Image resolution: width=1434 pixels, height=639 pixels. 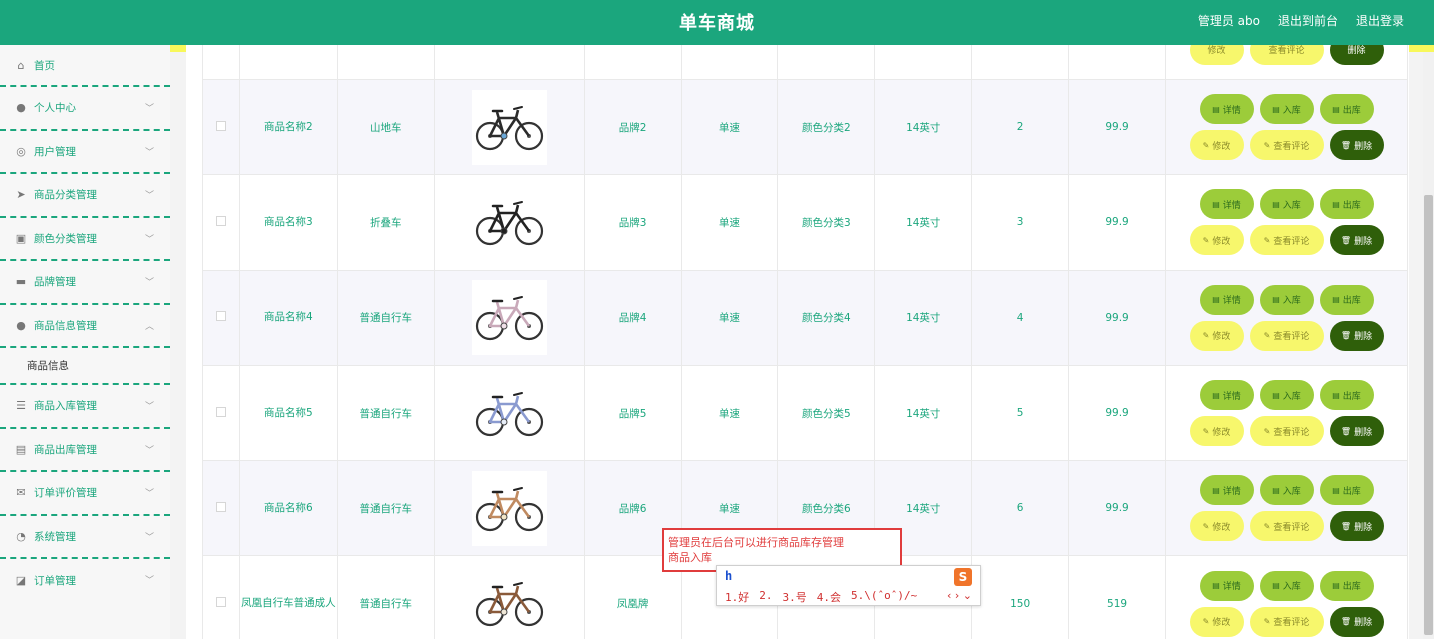 I want to click on scrollbar-thumb, so click(x=1428, y=415).